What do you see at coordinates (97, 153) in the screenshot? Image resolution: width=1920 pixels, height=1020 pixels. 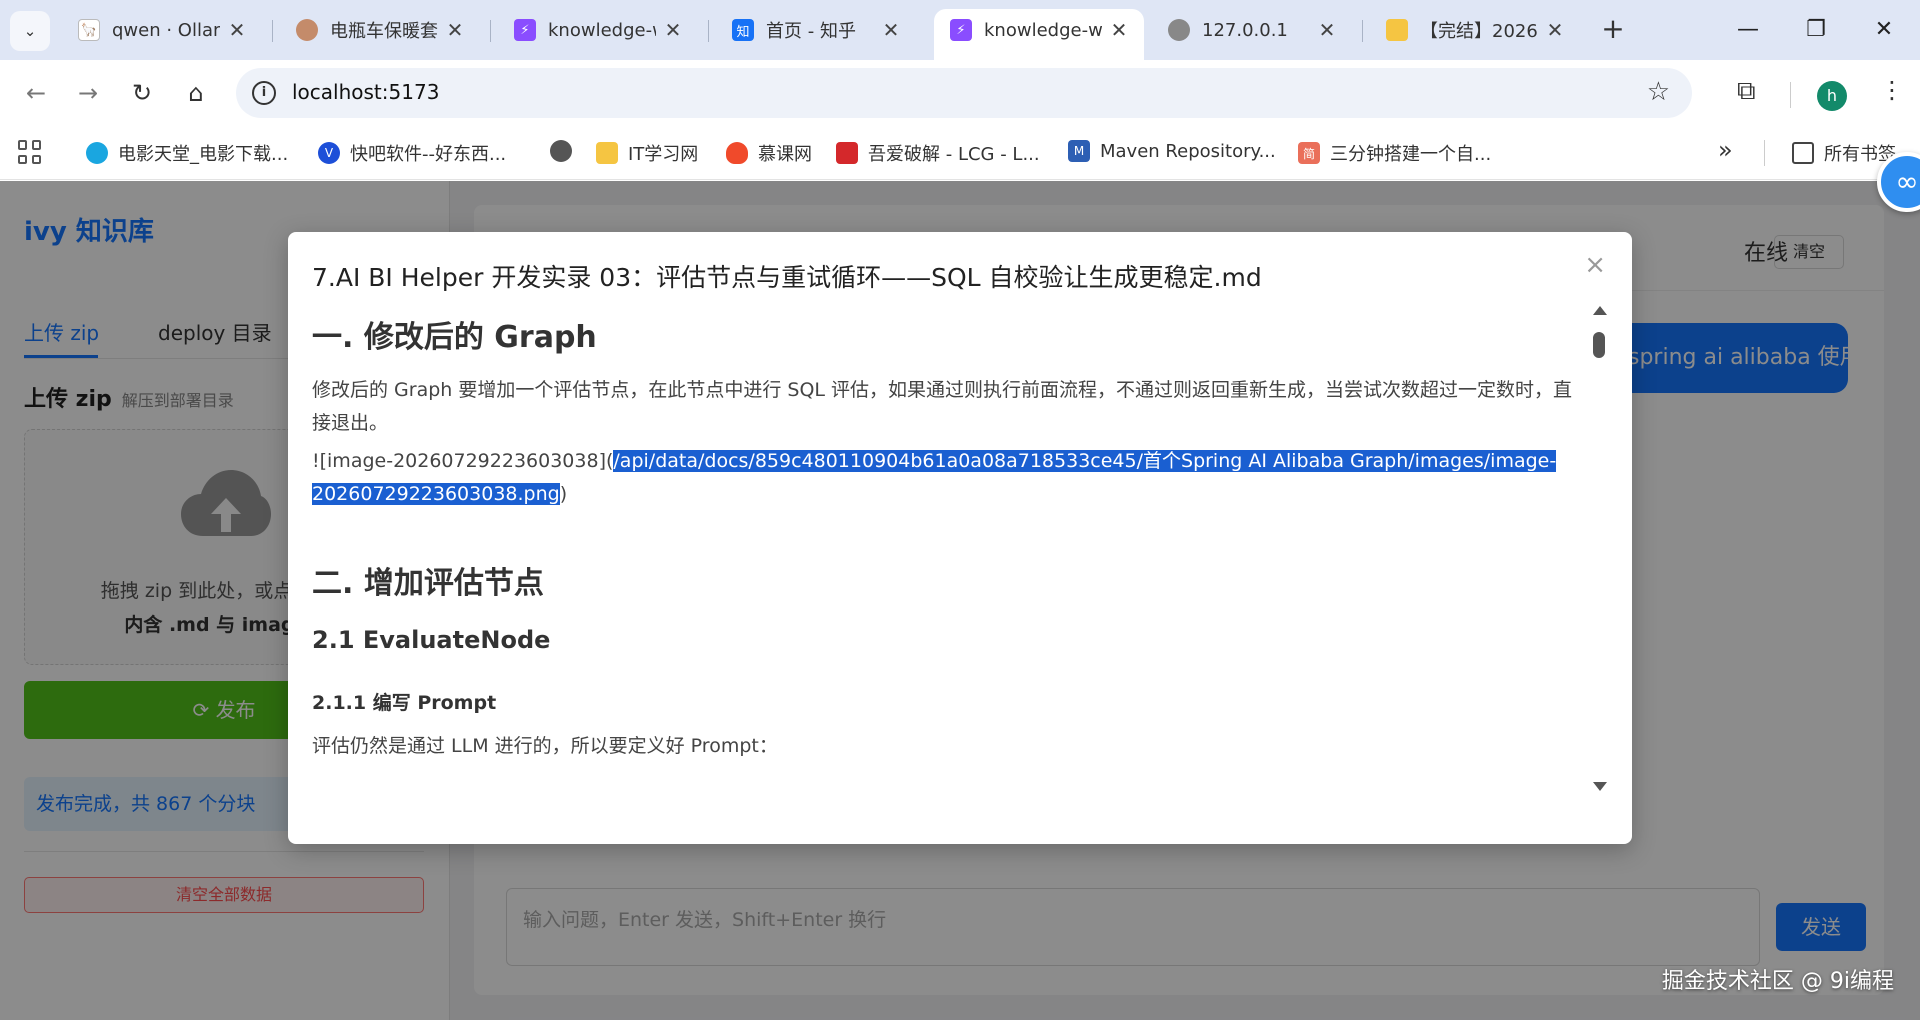 I see `dytt-icon` at bounding box center [97, 153].